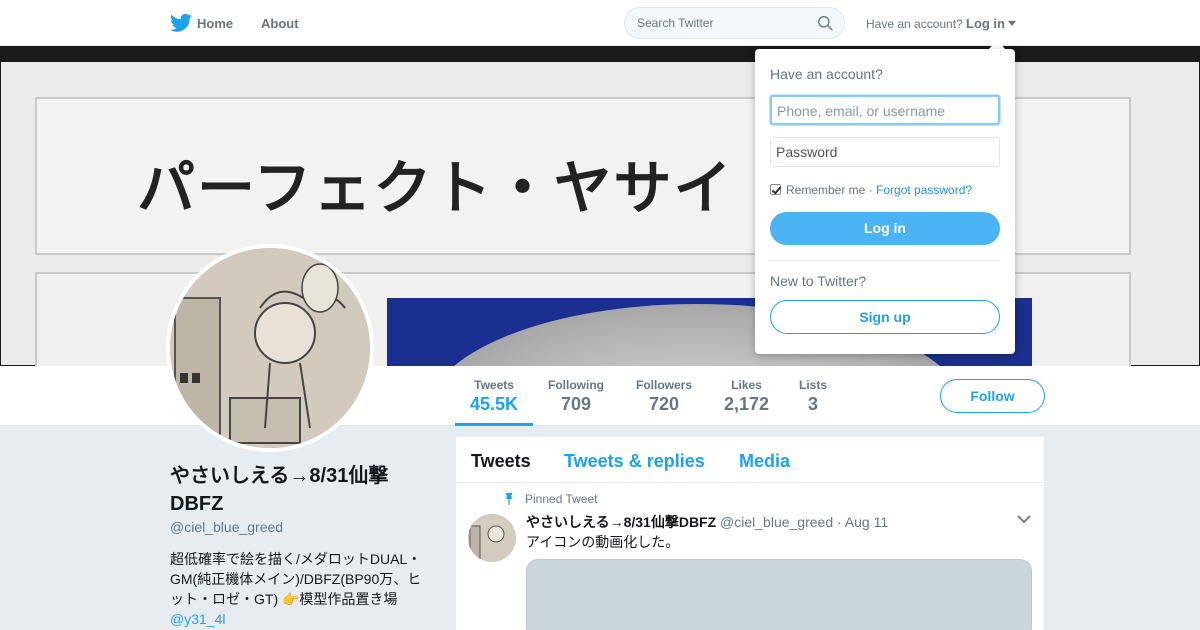 The width and height of the screenshot is (1200, 630). Describe the element at coordinates (494, 385) in the screenshot. I see `stat-label: Tweets` at that location.